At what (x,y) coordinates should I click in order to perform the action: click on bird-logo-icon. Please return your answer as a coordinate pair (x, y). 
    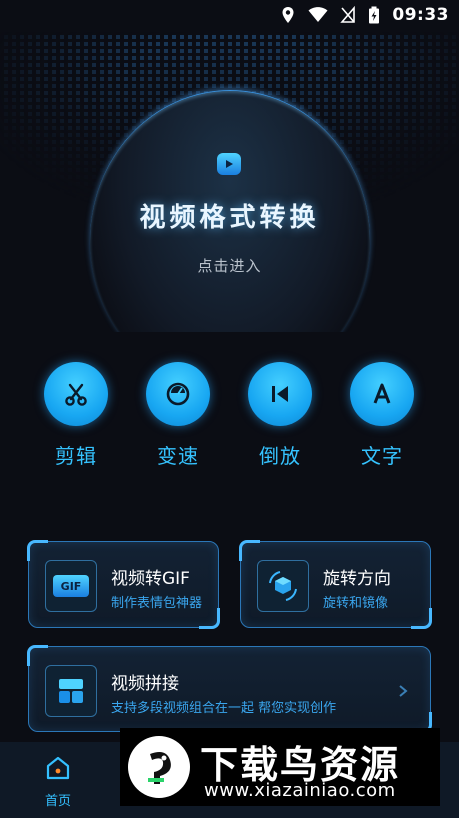
    Looking at the image, I should click on (159, 767).